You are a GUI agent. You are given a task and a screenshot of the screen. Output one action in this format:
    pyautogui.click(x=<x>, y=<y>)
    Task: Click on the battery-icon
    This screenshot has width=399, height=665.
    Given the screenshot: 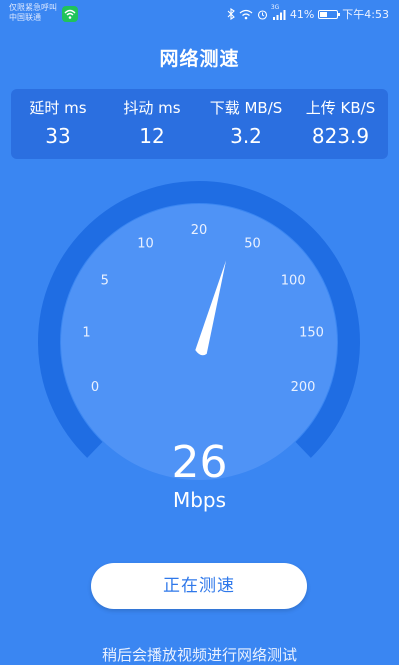 What is the action you would take?
    pyautogui.click(x=329, y=14)
    